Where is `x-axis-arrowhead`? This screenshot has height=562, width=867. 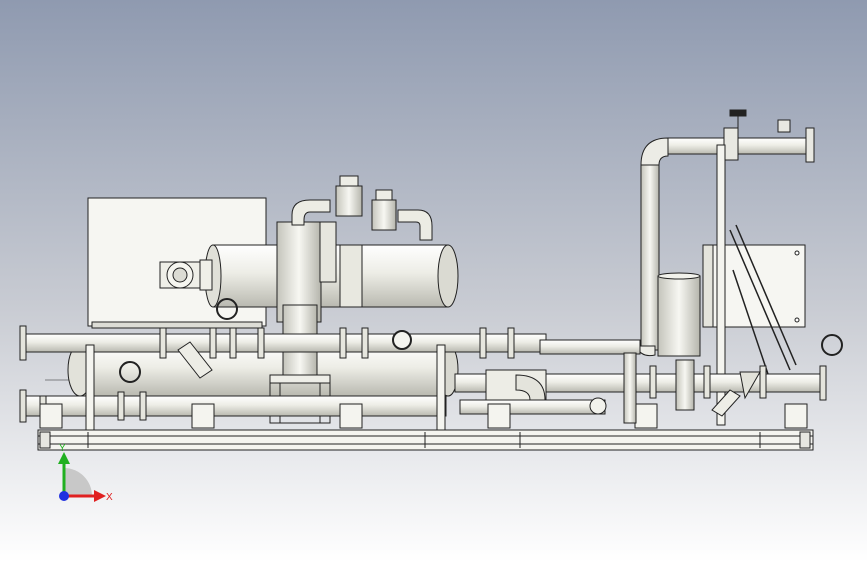
x-axis-arrowhead is located at coordinates (100, 496).